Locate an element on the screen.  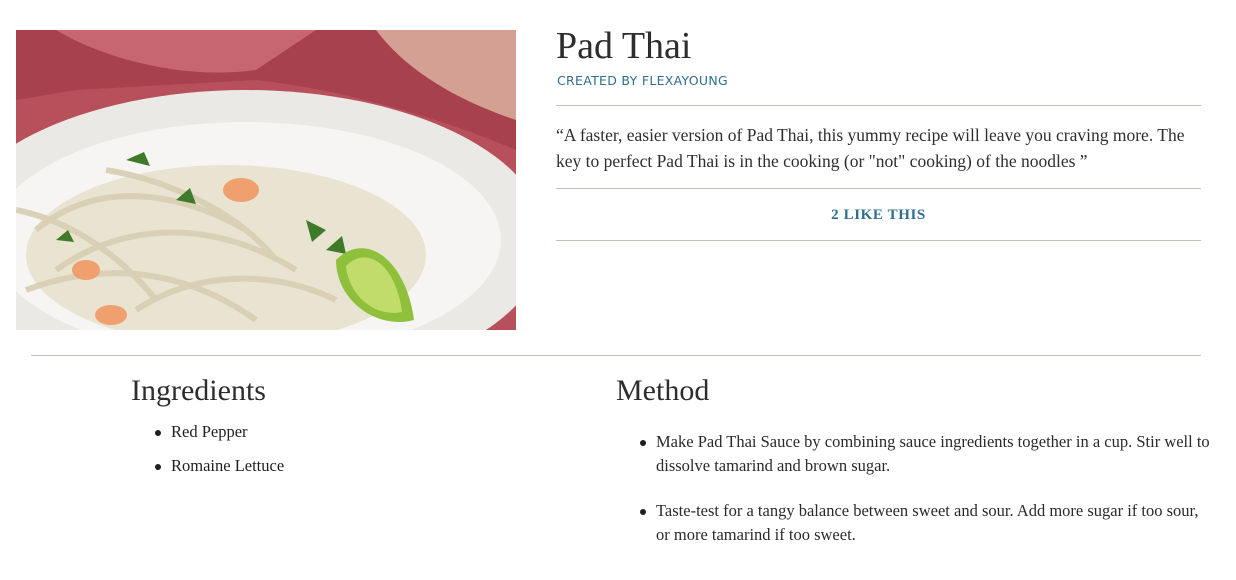
ingredient-label: Red Pepper is located at coordinates (209, 431).